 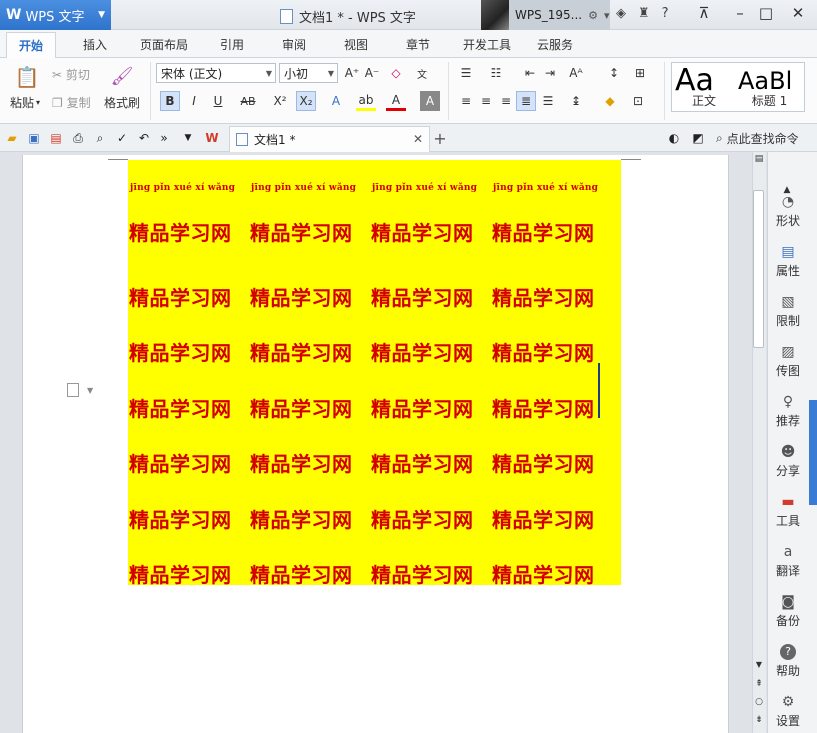 What do you see at coordinates (218, 101) in the screenshot?
I see `underline-button: U` at bounding box center [218, 101].